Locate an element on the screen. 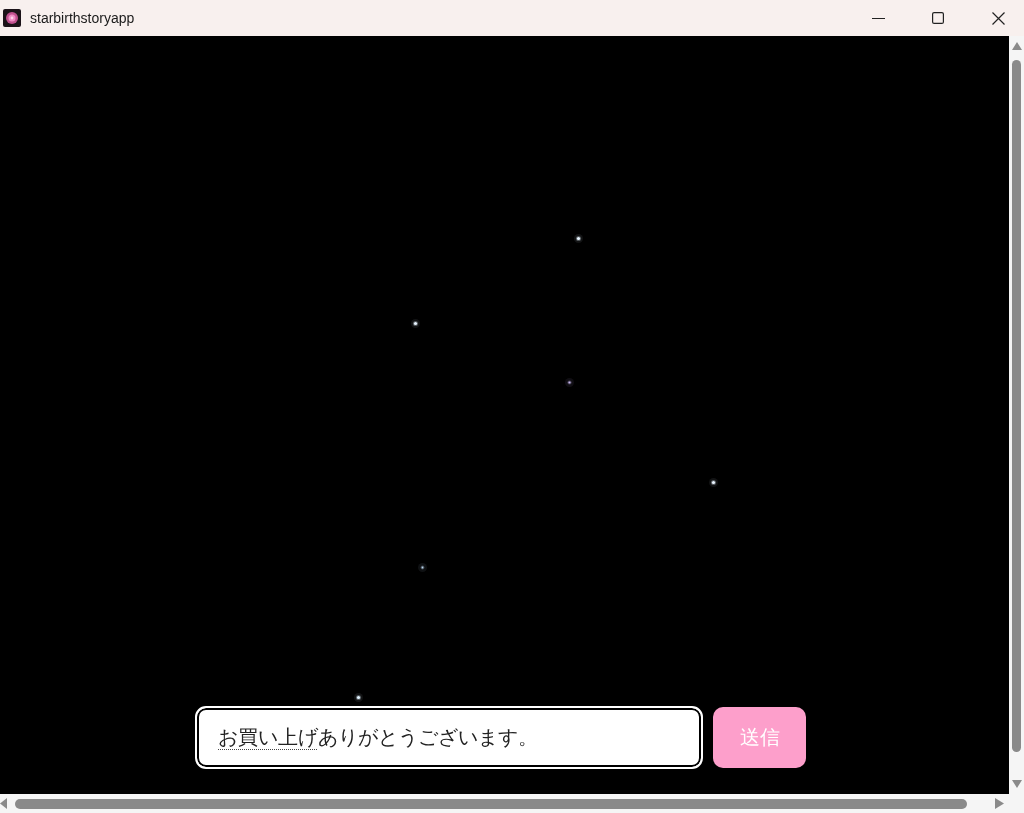 The width and height of the screenshot is (1024, 813). window-title: starbirthstoryapp is located at coordinates (83, 18).